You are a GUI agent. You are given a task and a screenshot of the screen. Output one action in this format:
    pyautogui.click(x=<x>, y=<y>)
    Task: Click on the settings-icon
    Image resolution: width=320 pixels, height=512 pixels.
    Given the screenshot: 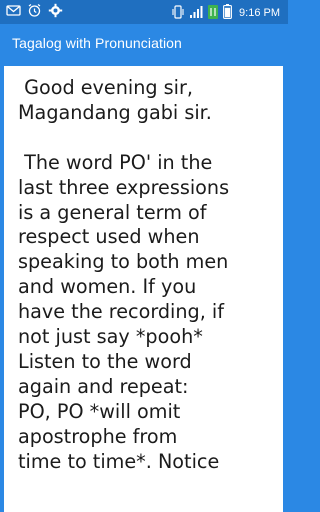 What is the action you would take?
    pyautogui.click(x=55, y=10)
    